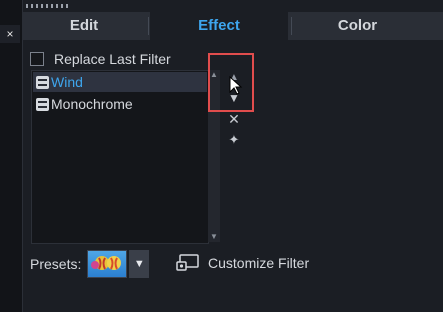 This screenshot has width=443, height=312. What do you see at coordinates (92, 104) in the screenshot?
I see `filter-label: Monochrome` at bounding box center [92, 104].